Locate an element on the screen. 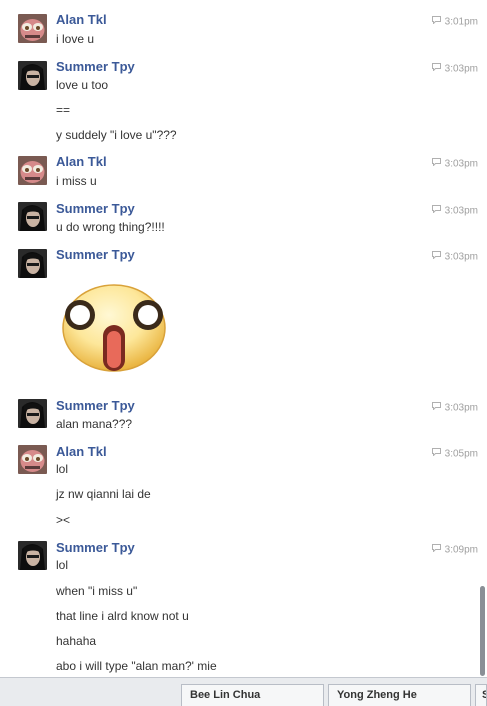 The height and width of the screenshot is (706, 487). chat-tab-yong-zheng-he: Yong Zheng He is located at coordinates (399, 695).